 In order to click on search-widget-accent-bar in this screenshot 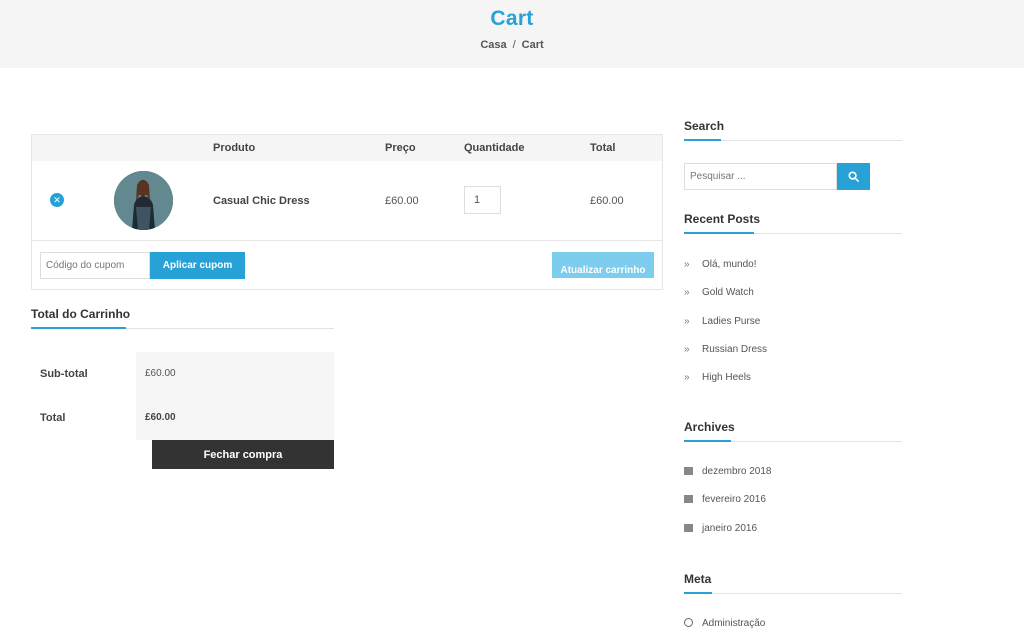, I will do `click(702, 140)`.